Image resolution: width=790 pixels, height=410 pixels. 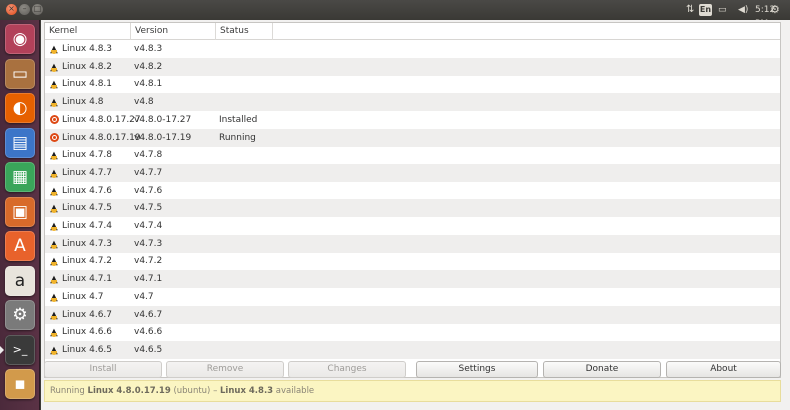 What do you see at coordinates (743, 10) in the screenshot?
I see `volume-icon: ◀)` at bounding box center [743, 10].